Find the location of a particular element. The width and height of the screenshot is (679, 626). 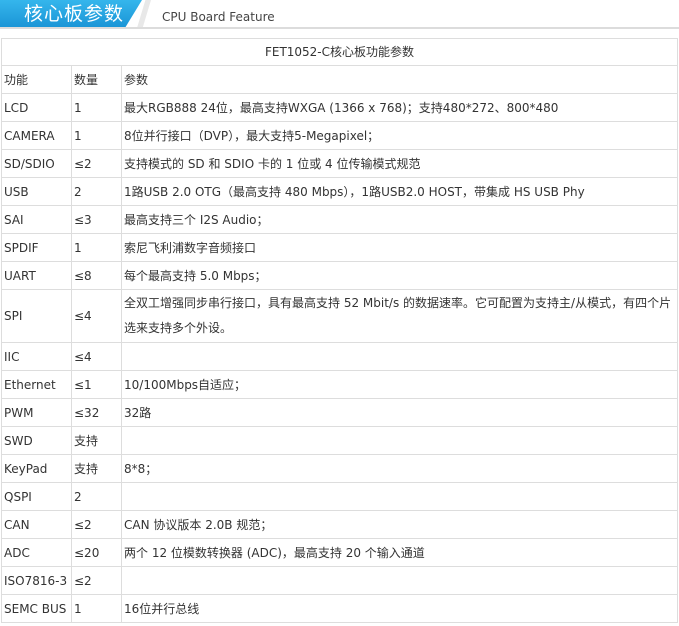

parameter-cell: 8*8； is located at coordinates (399, 468).